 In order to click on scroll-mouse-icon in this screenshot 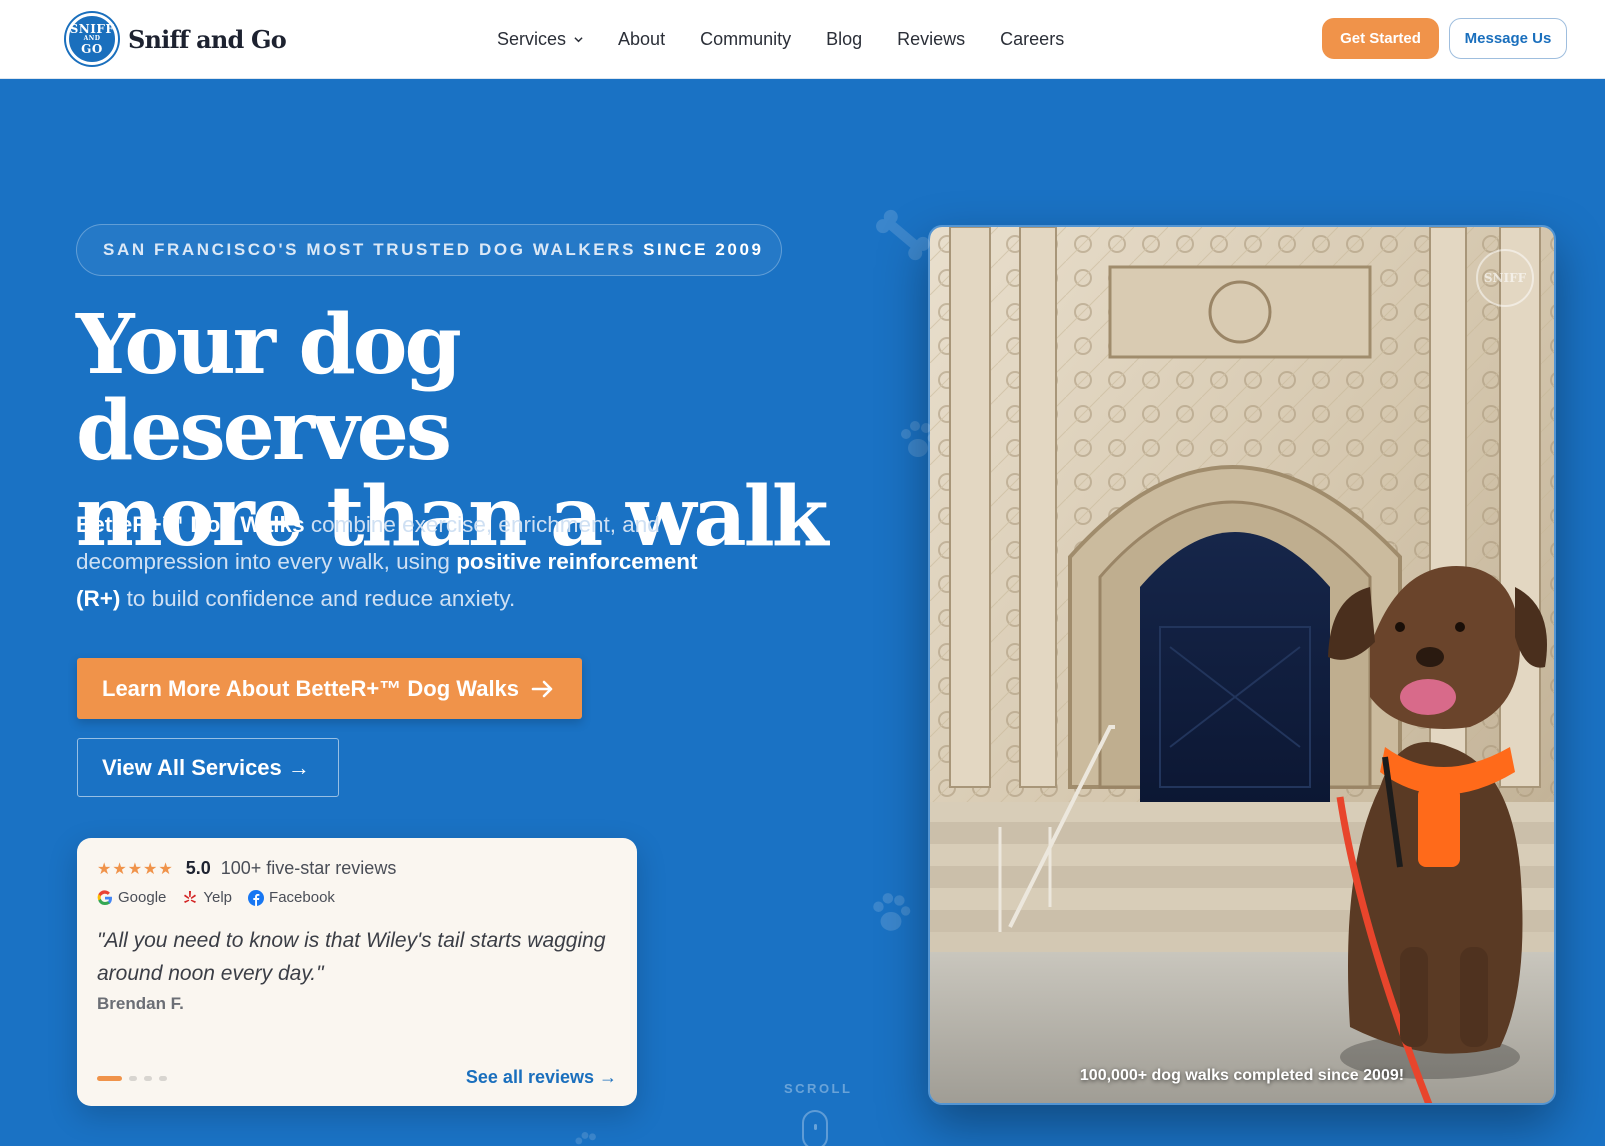, I will do `click(815, 1128)`.